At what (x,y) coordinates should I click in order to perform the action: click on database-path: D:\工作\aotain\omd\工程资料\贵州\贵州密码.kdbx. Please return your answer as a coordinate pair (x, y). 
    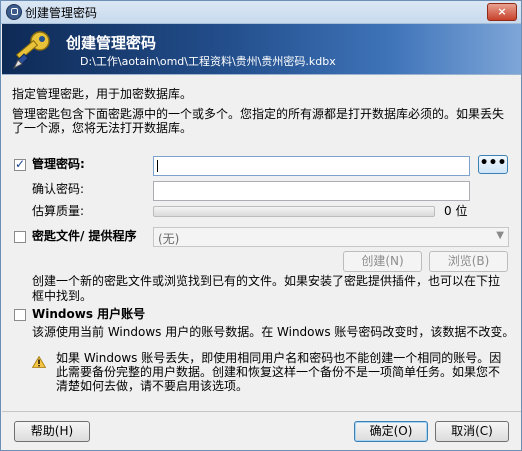
    Looking at the image, I should click on (208, 61).